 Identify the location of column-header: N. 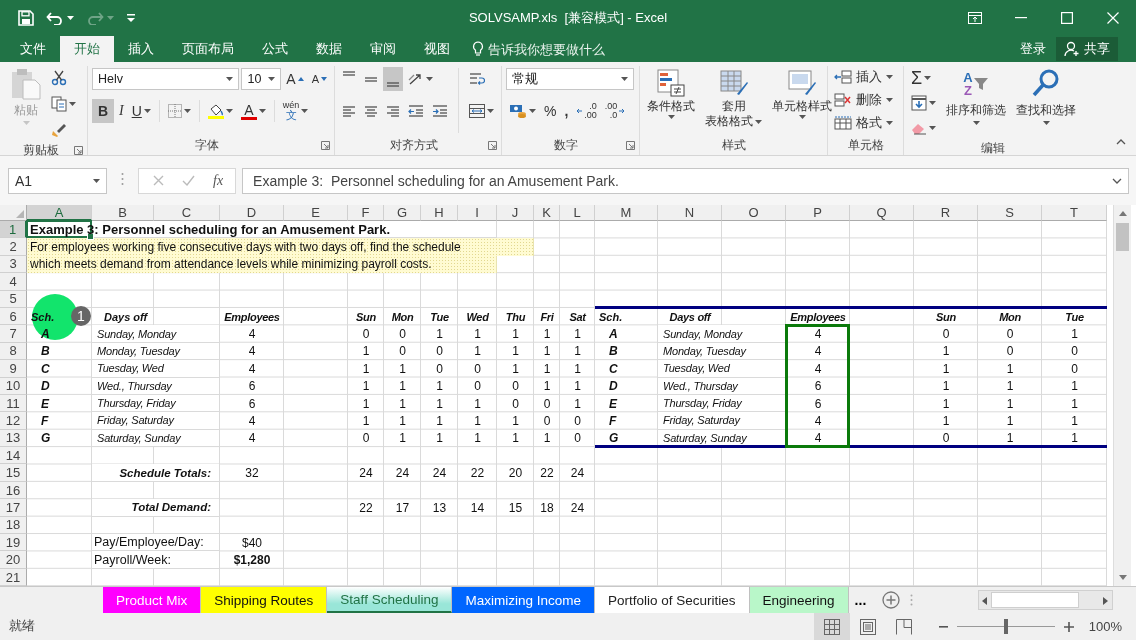
(690, 213).